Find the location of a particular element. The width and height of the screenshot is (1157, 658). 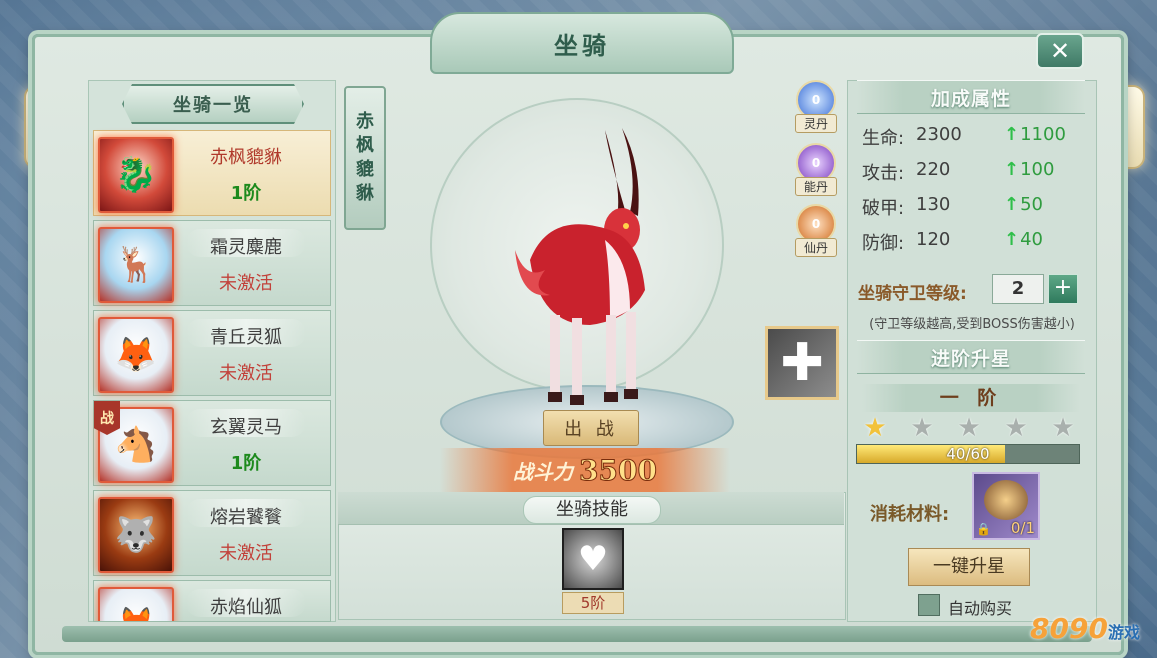

site-watermark: 8090游戏 is located at coordinates (1085, 628).